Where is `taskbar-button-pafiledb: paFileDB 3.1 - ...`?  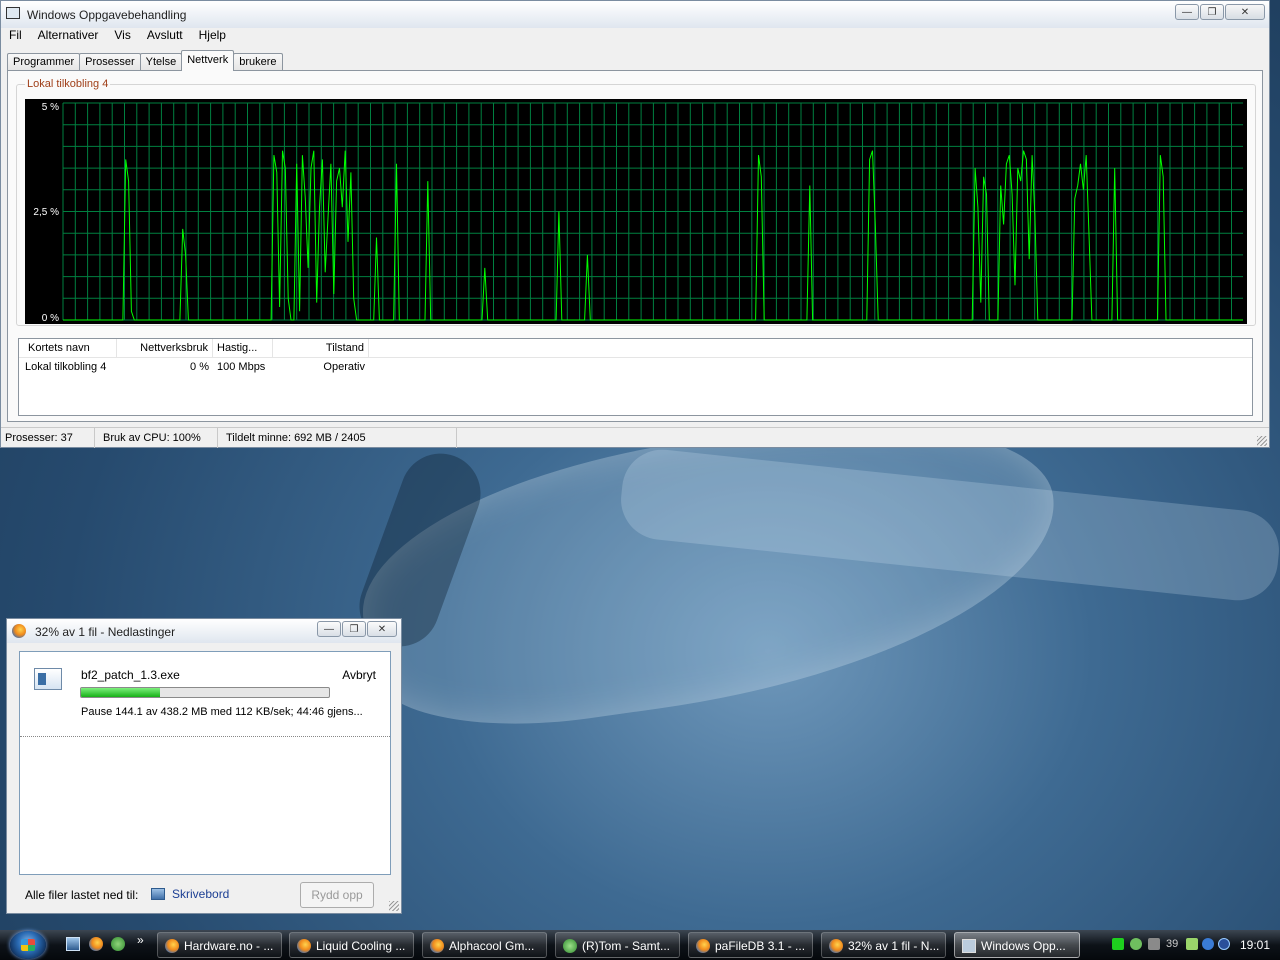 taskbar-button-pafiledb: paFileDB 3.1 - ... is located at coordinates (750, 945).